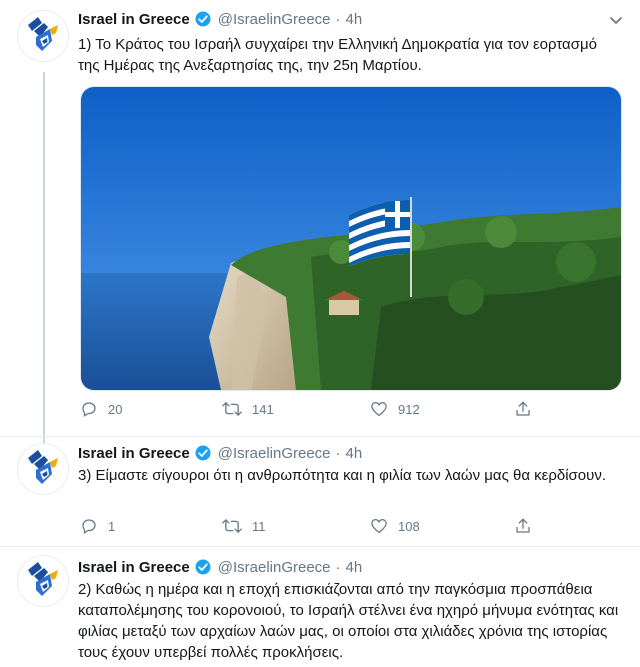  What do you see at coordinates (263, 409) in the screenshot?
I see `retweet-count: 141` at bounding box center [263, 409].